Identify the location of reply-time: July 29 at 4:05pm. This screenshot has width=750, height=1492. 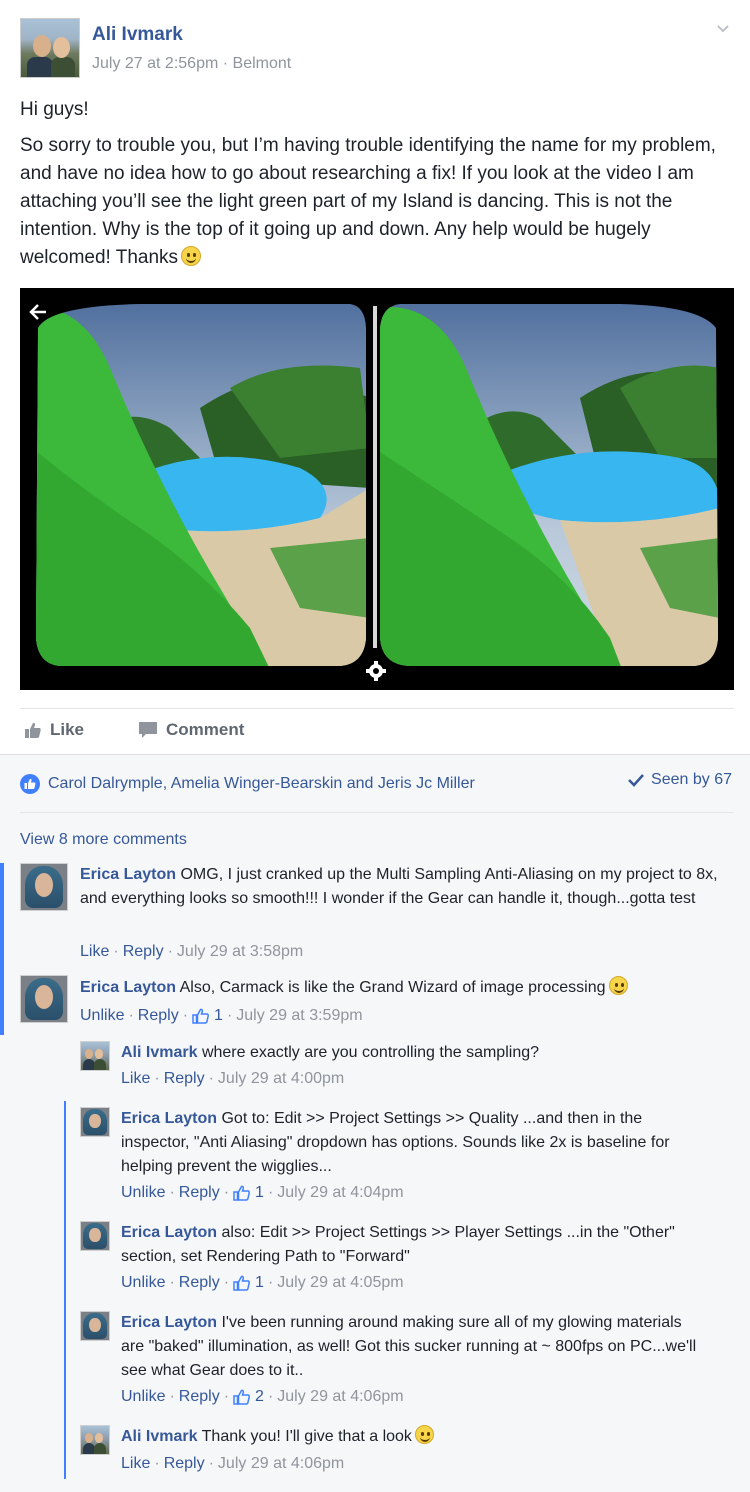
(340, 1283).